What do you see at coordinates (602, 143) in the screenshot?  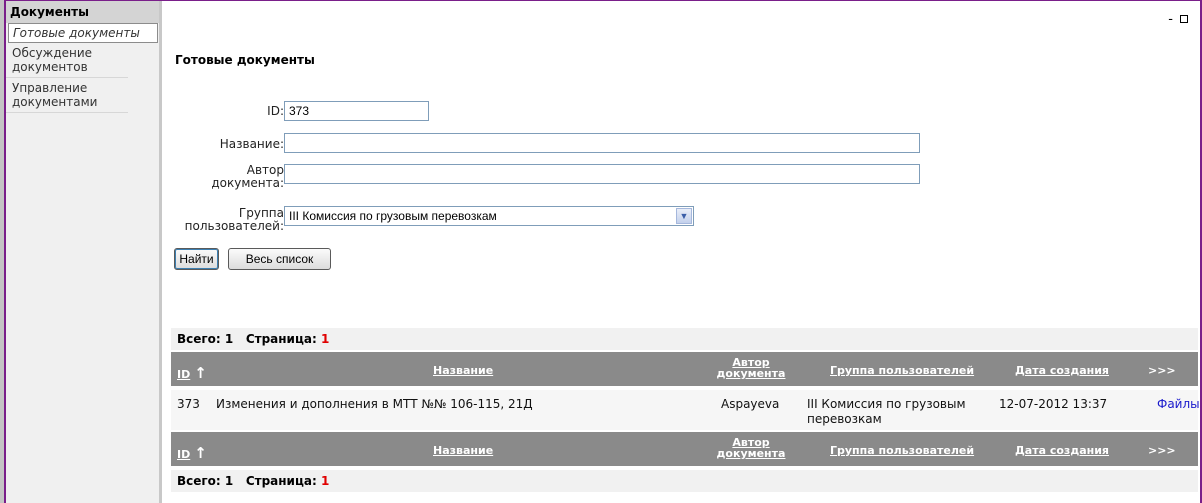 I see `name-input` at bounding box center [602, 143].